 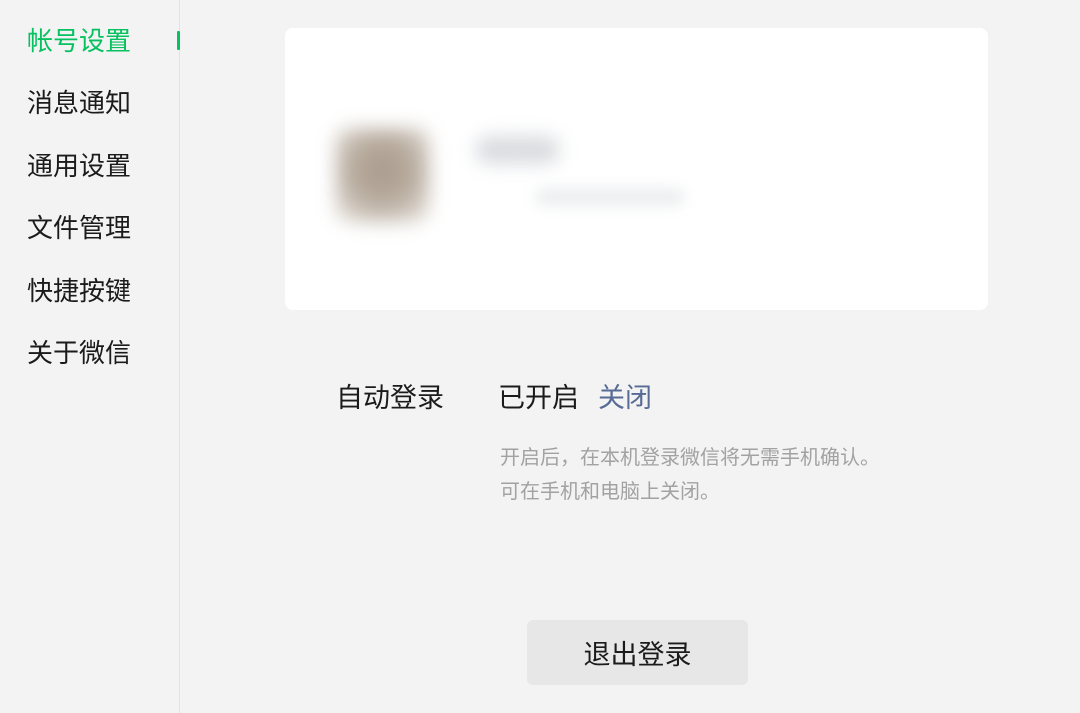 I want to click on auto-login-hint-line1: 开启后，在本机登录微信将无需手机确认。, so click(x=690, y=457).